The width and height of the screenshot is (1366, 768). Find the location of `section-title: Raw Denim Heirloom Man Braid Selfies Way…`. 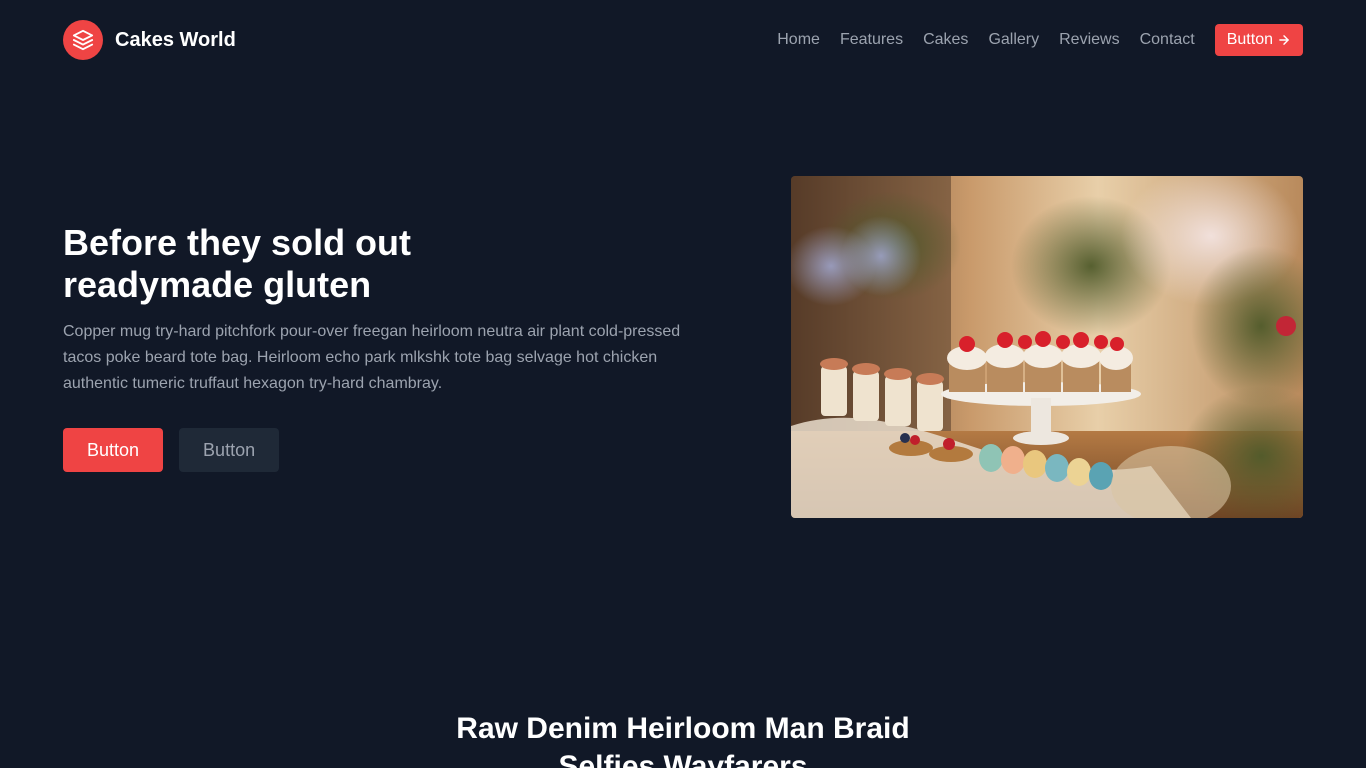

section-title: Raw Denim Heirloom Man Braid Selfies Way… is located at coordinates (683, 739).